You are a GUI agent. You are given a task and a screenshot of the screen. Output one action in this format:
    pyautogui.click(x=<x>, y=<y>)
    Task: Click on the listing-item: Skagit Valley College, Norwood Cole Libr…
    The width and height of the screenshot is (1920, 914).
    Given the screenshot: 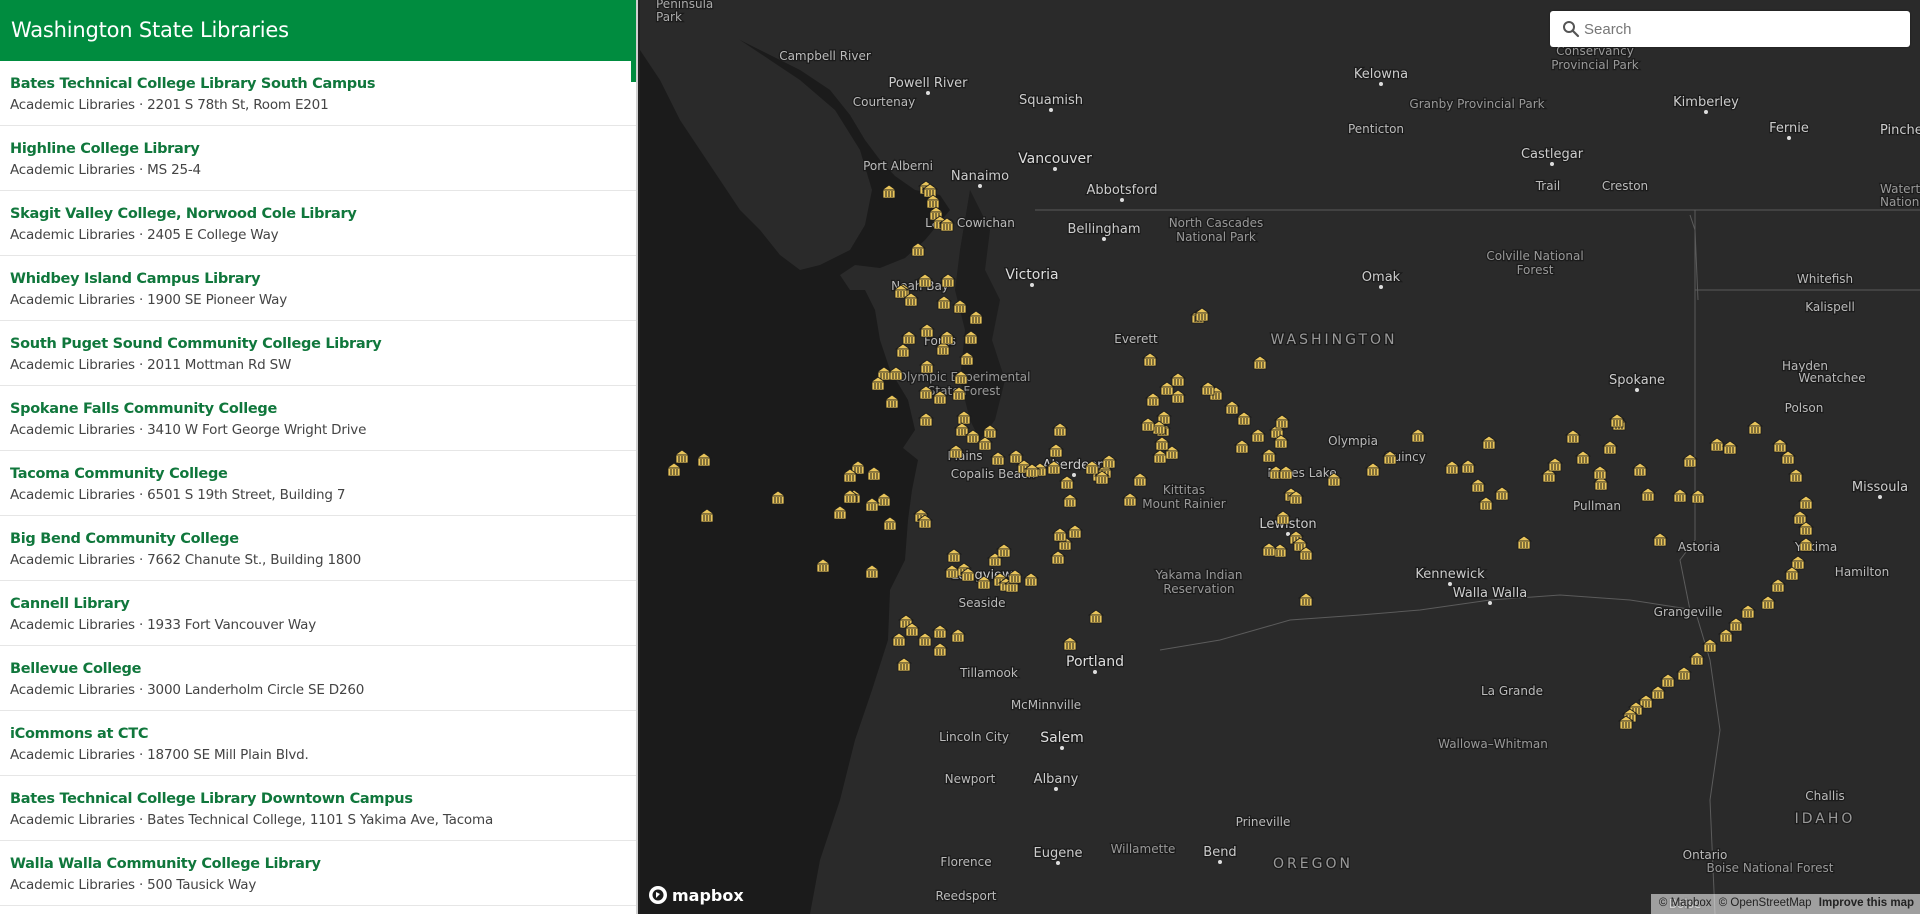 What is the action you would take?
    pyautogui.click(x=318, y=223)
    